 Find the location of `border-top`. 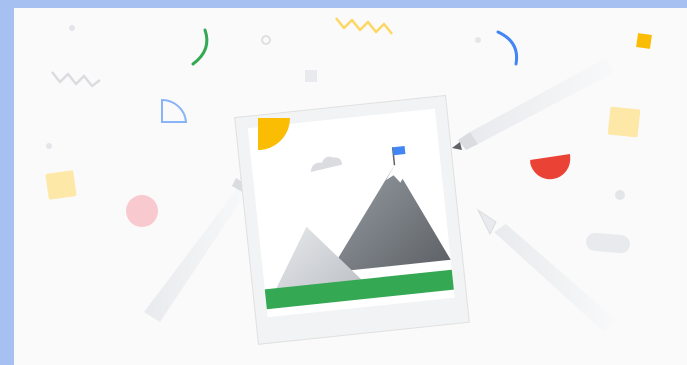

border-top is located at coordinates (343, 4).